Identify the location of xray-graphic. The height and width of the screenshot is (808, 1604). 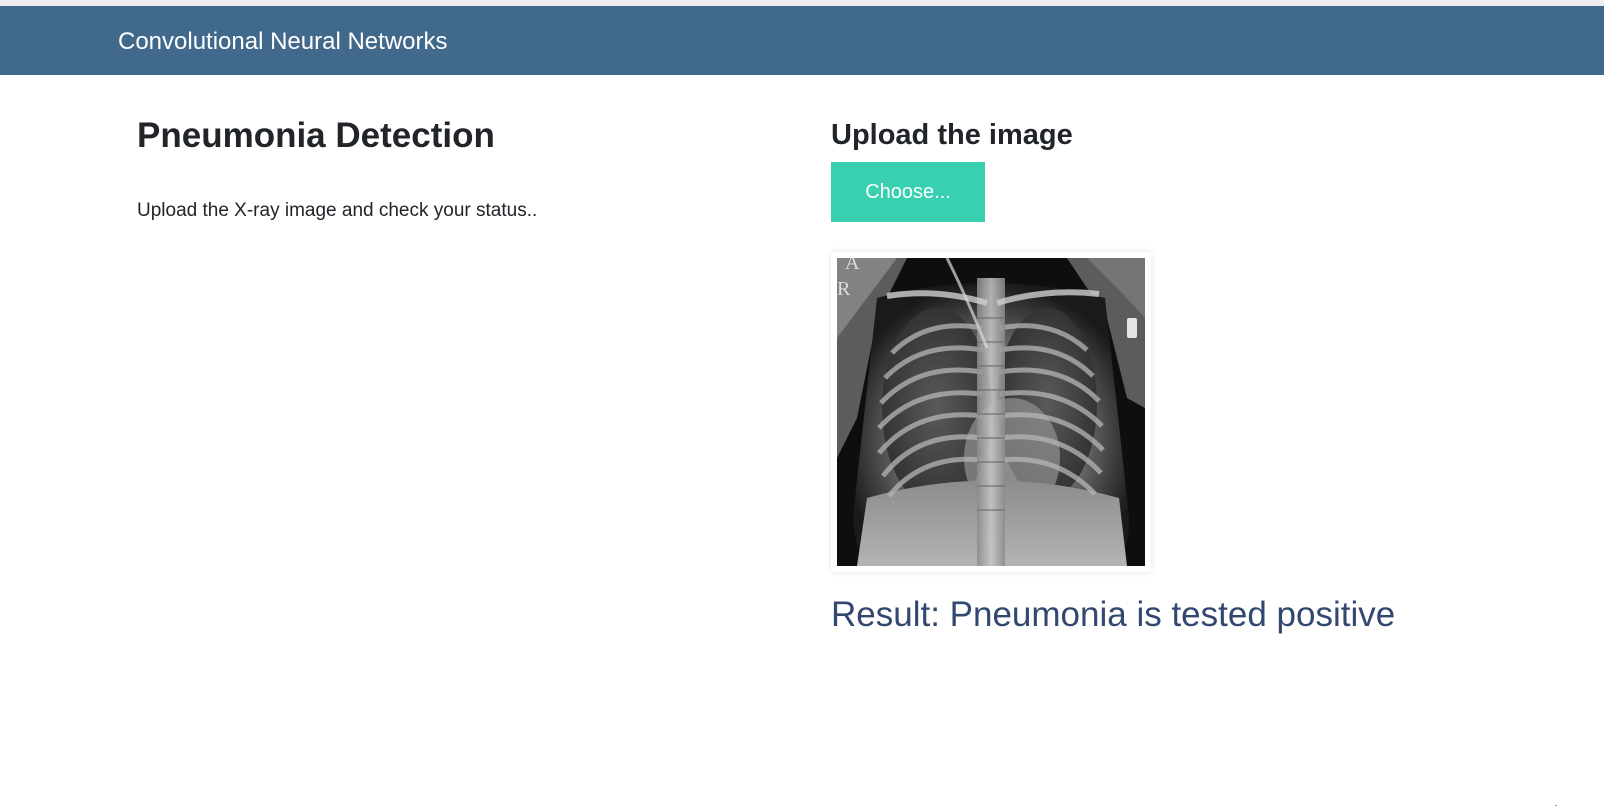
(991, 412).